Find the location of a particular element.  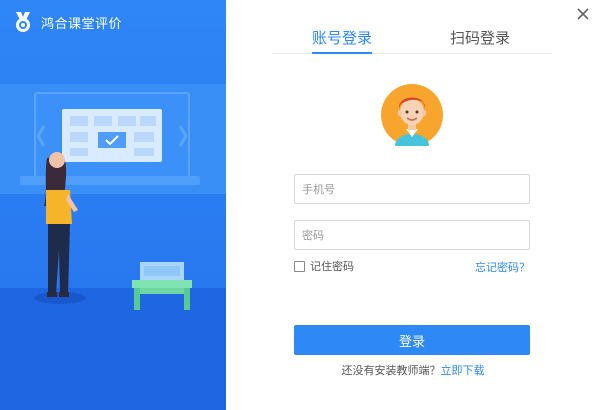

close-icon is located at coordinates (583, 14).